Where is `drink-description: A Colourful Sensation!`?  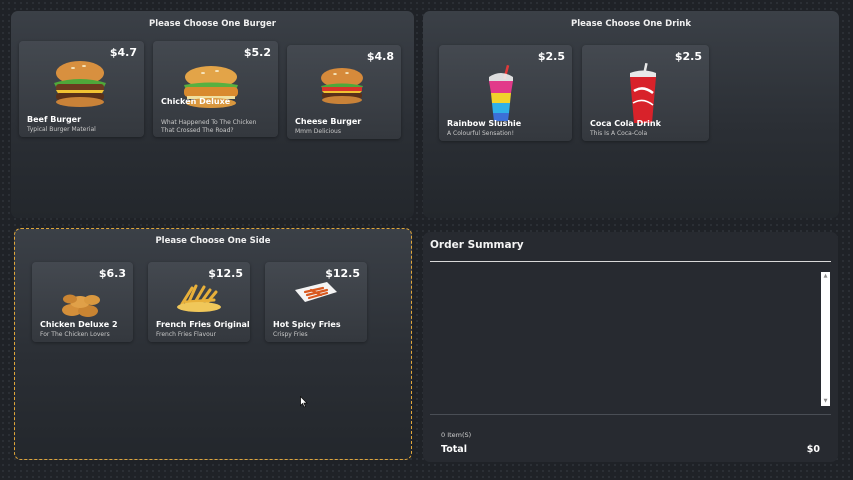 drink-description: A Colourful Sensation! is located at coordinates (480, 133).